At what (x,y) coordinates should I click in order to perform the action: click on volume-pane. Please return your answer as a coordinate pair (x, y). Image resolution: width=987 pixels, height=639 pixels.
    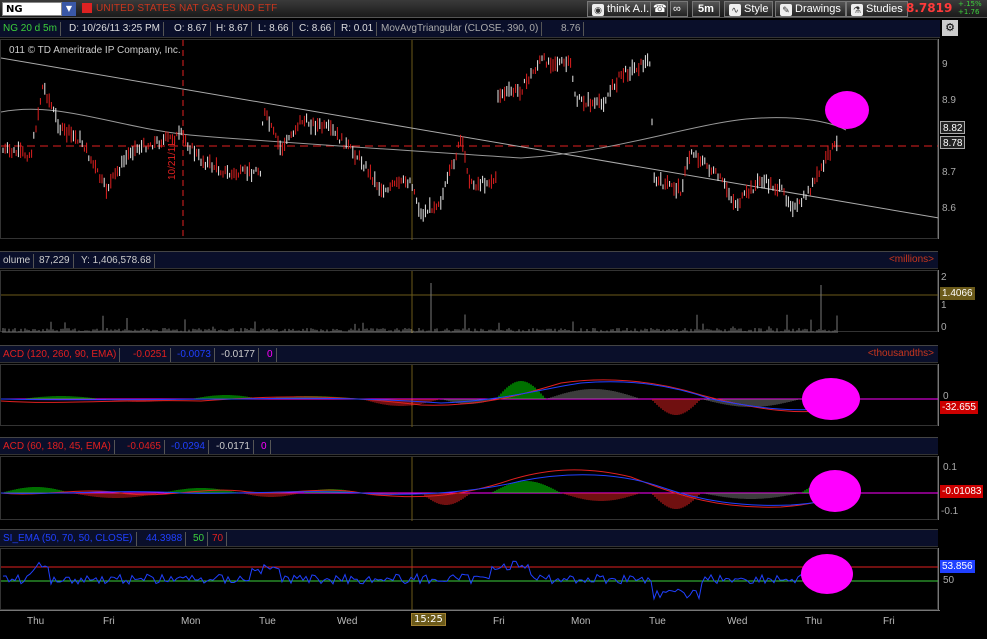
    Looking at the image, I should click on (469, 301).